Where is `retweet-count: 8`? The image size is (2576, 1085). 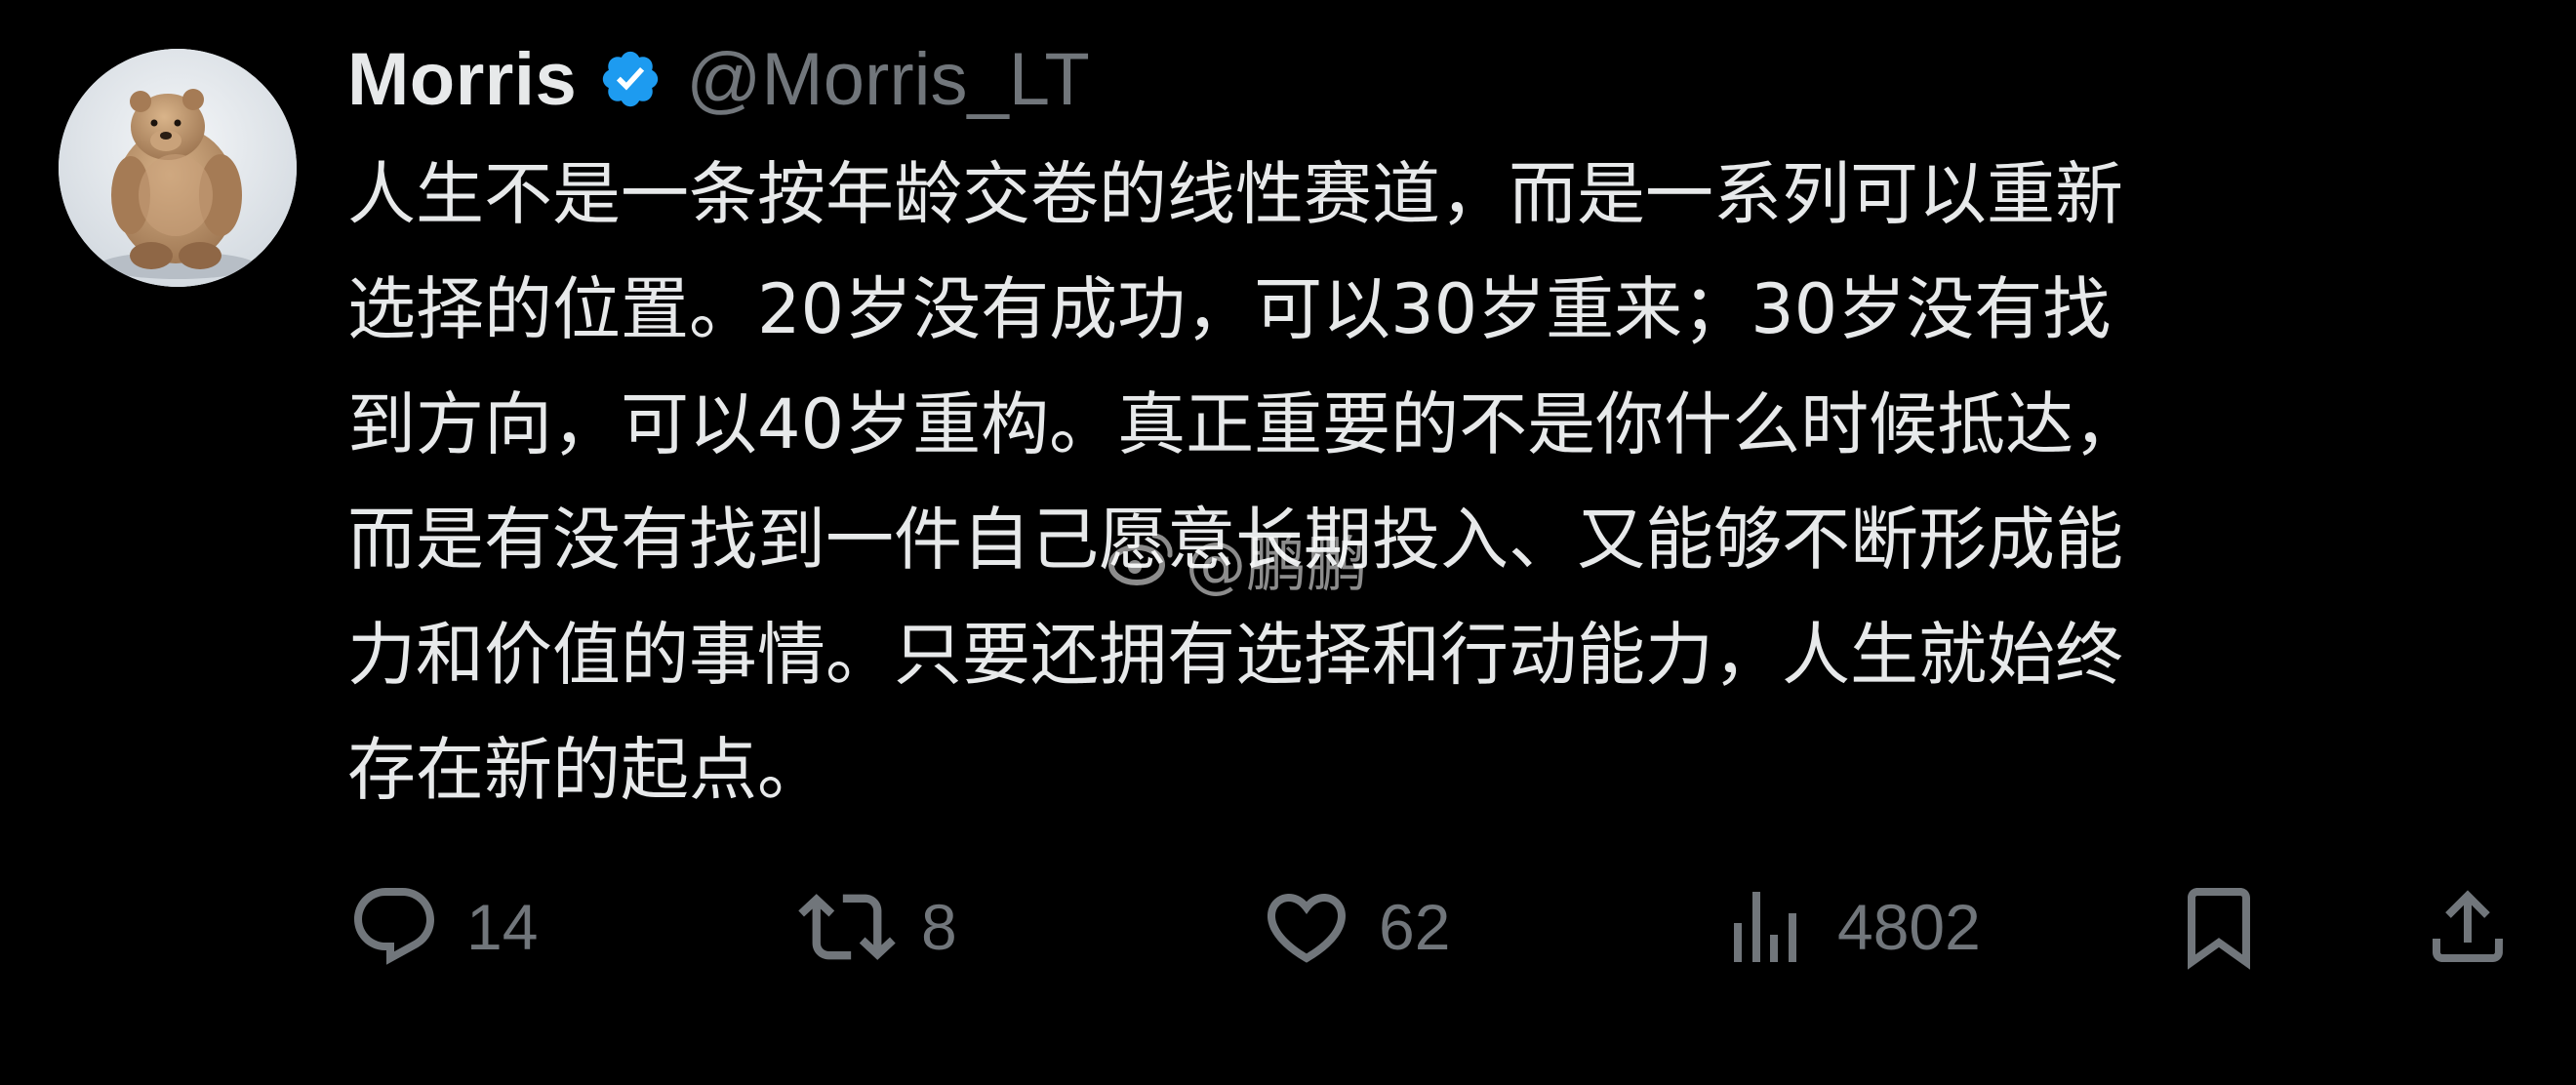 retweet-count: 8 is located at coordinates (939, 927).